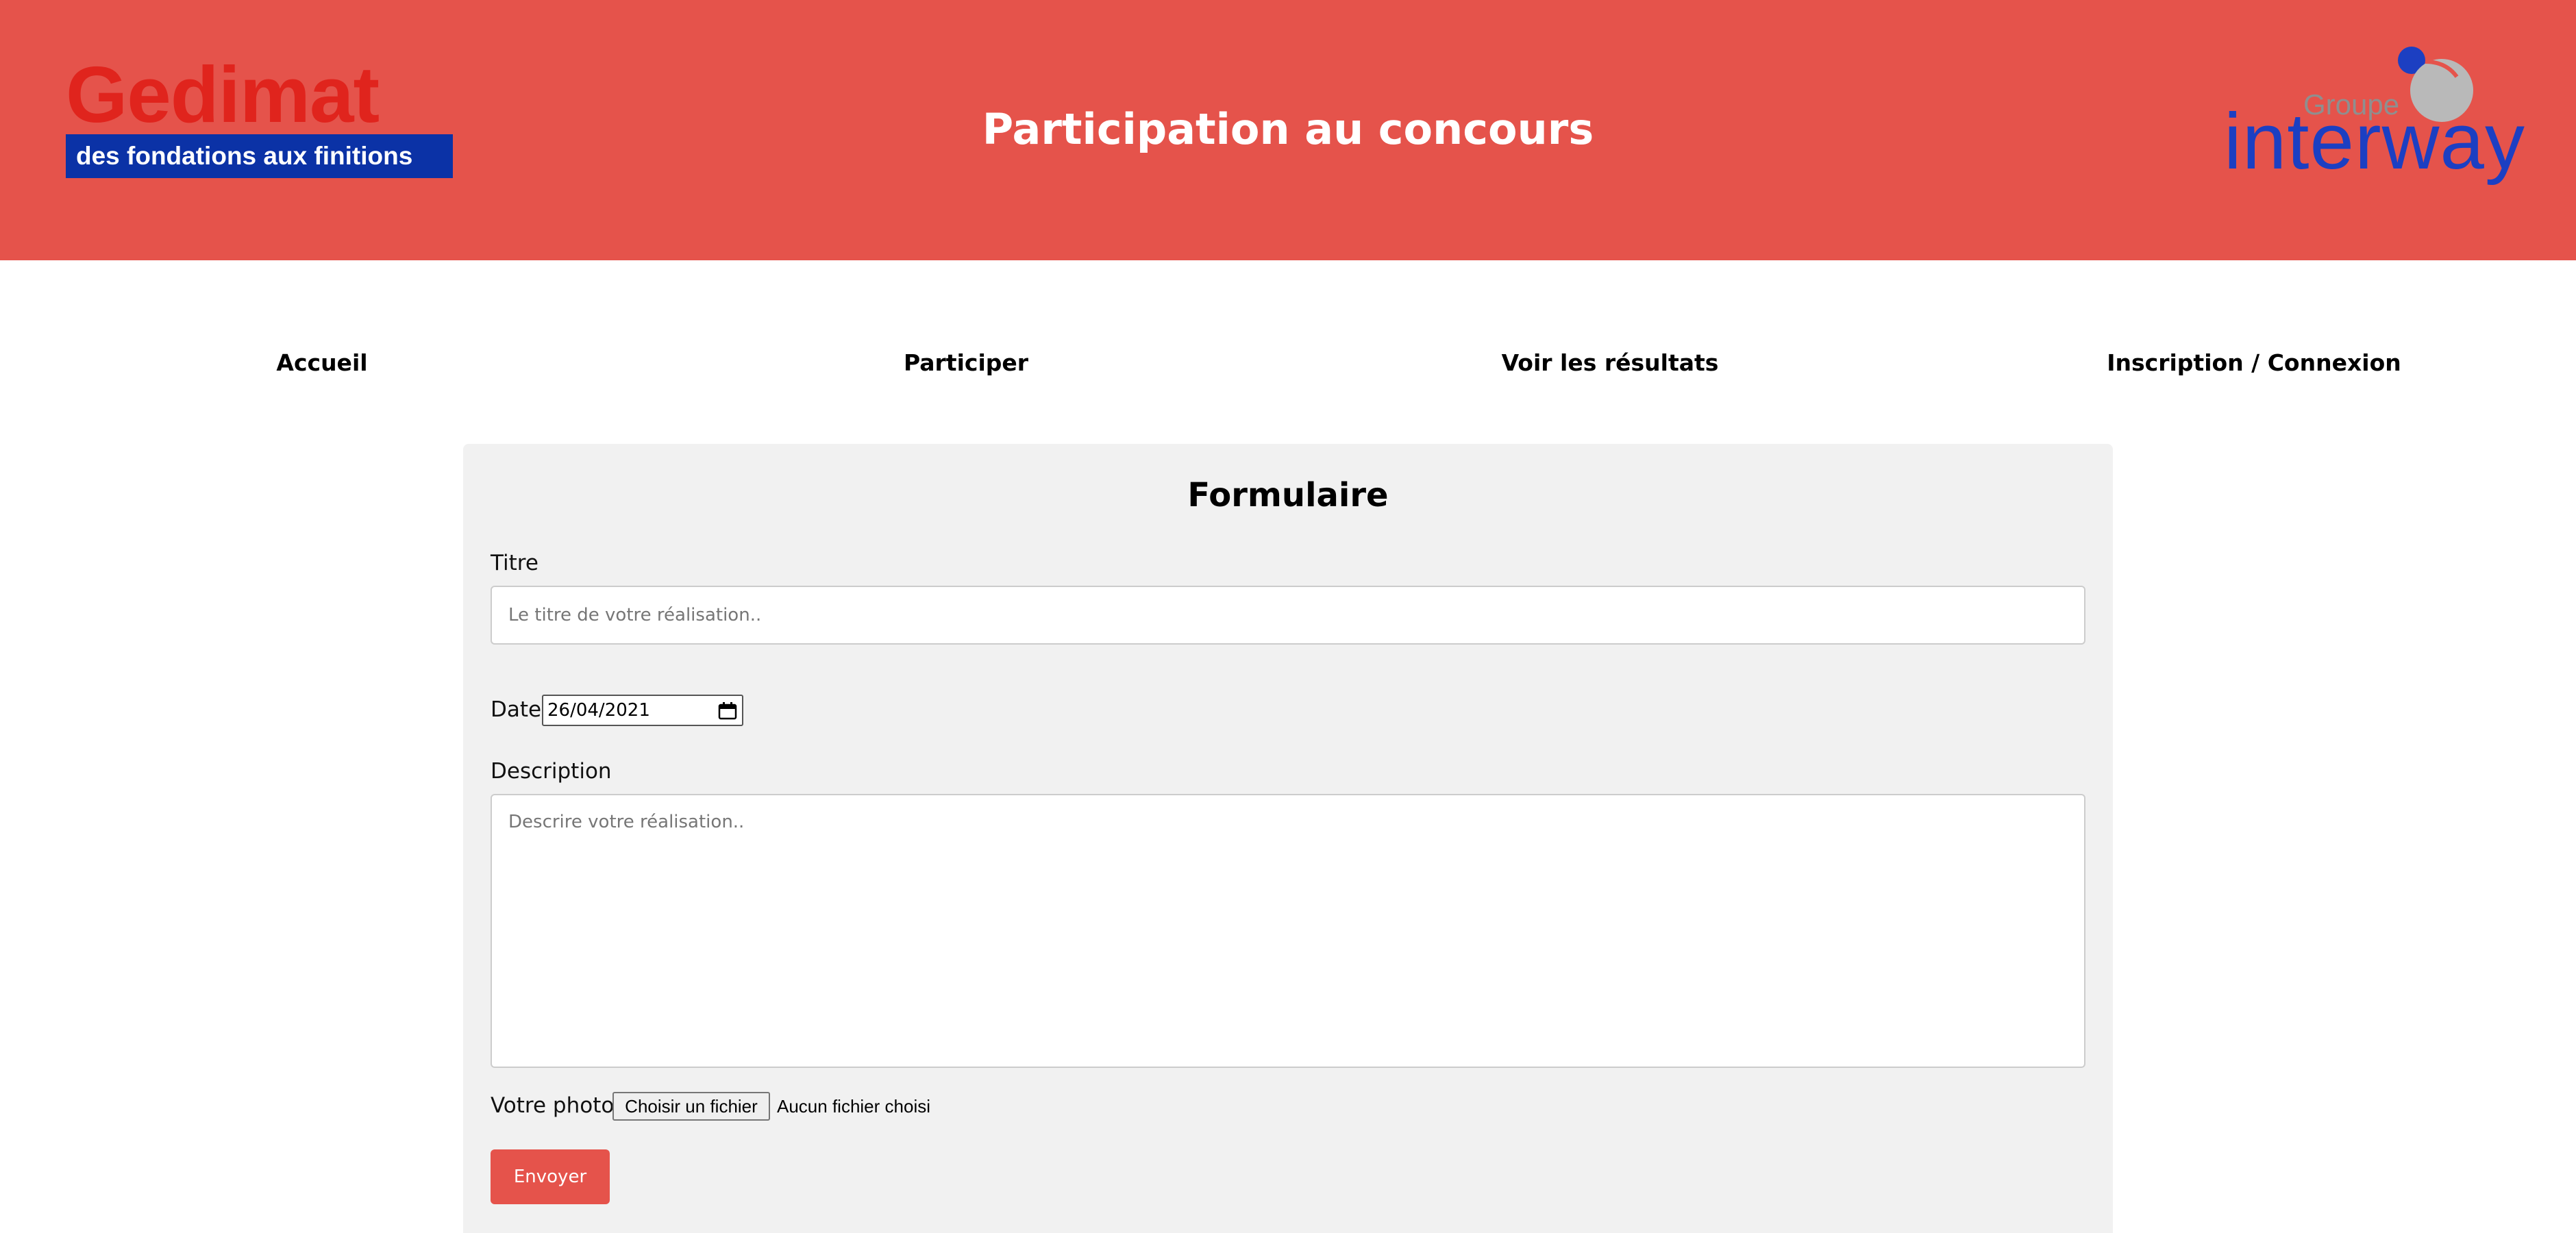 The width and height of the screenshot is (2576, 1233). Describe the element at coordinates (259, 156) in the screenshot. I see `brand-tagline: des fondations aux finitions` at that location.